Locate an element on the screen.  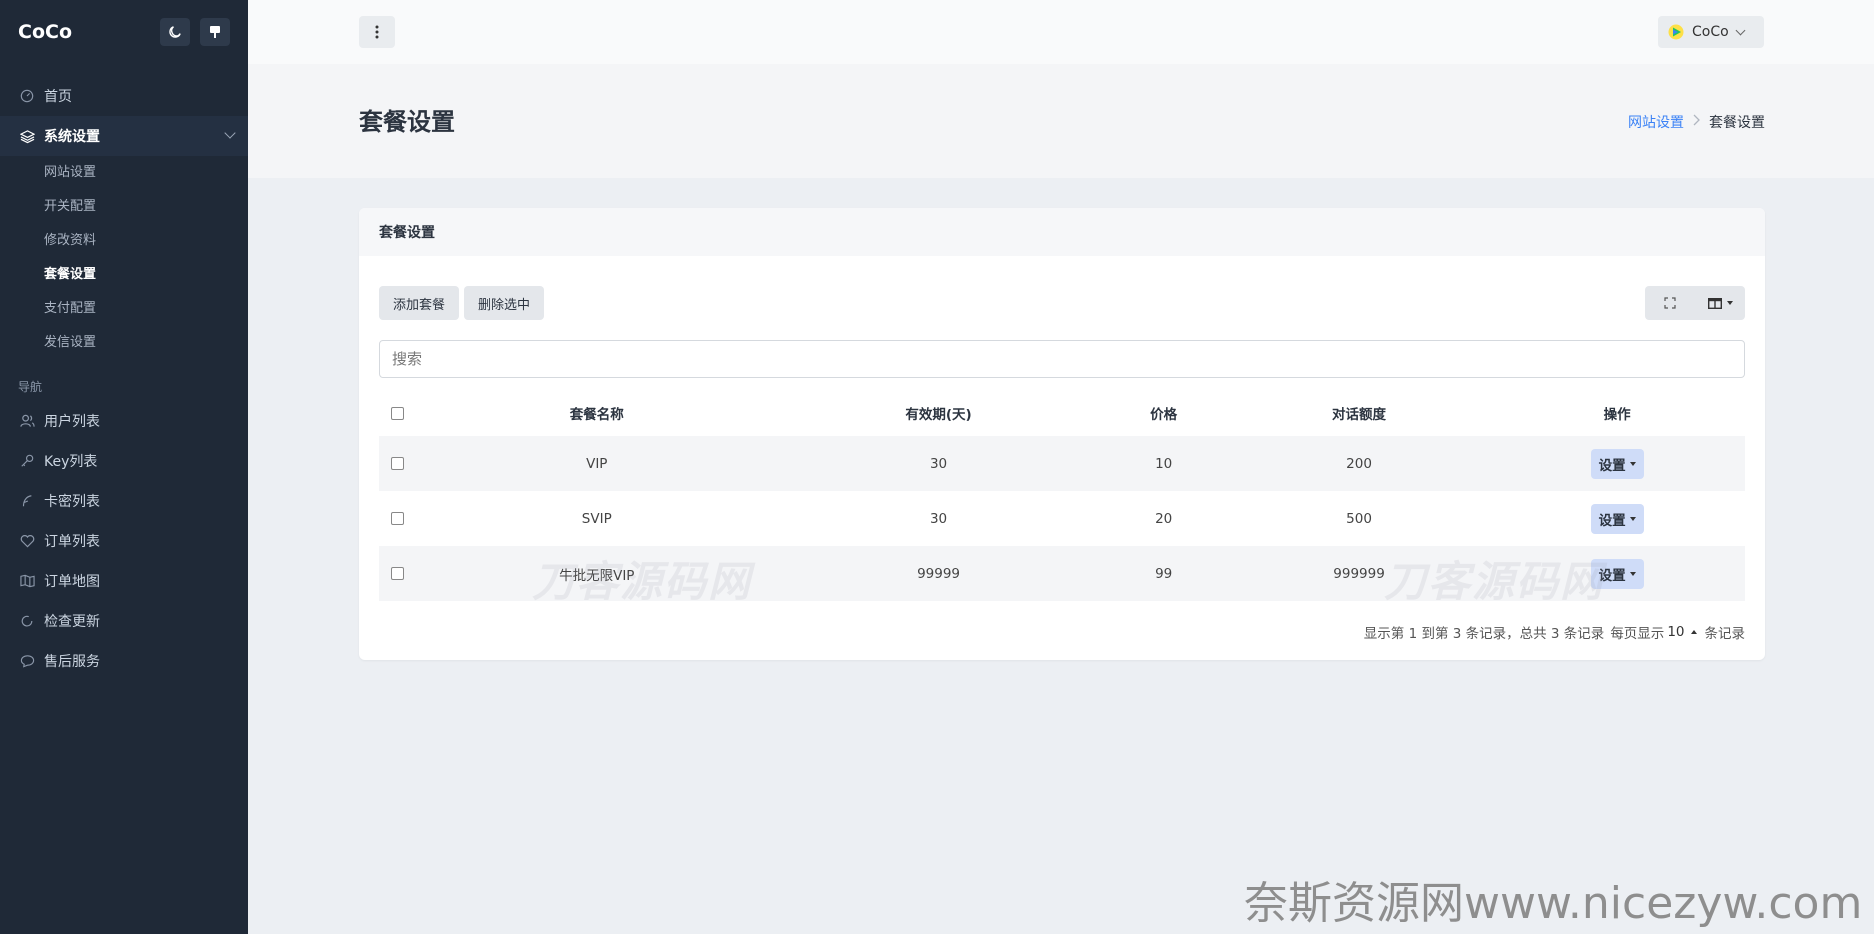
sidebar-item-label: 用户列表 is located at coordinates (72, 422).